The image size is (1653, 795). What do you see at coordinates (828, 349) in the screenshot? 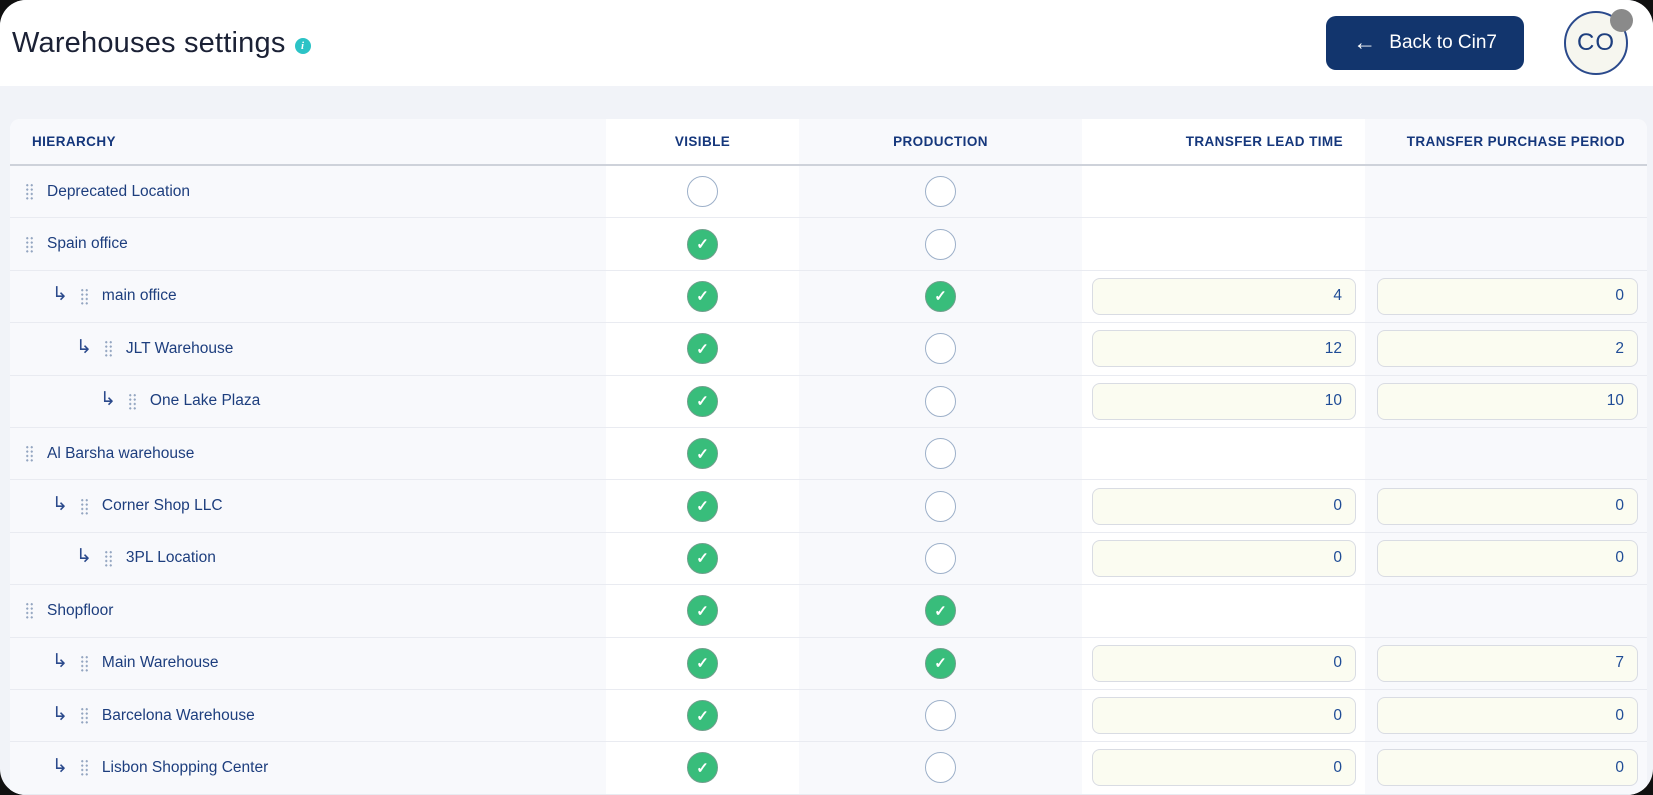
I see `table-row: ↳ JLT Warehouse ✓` at bounding box center [828, 349].